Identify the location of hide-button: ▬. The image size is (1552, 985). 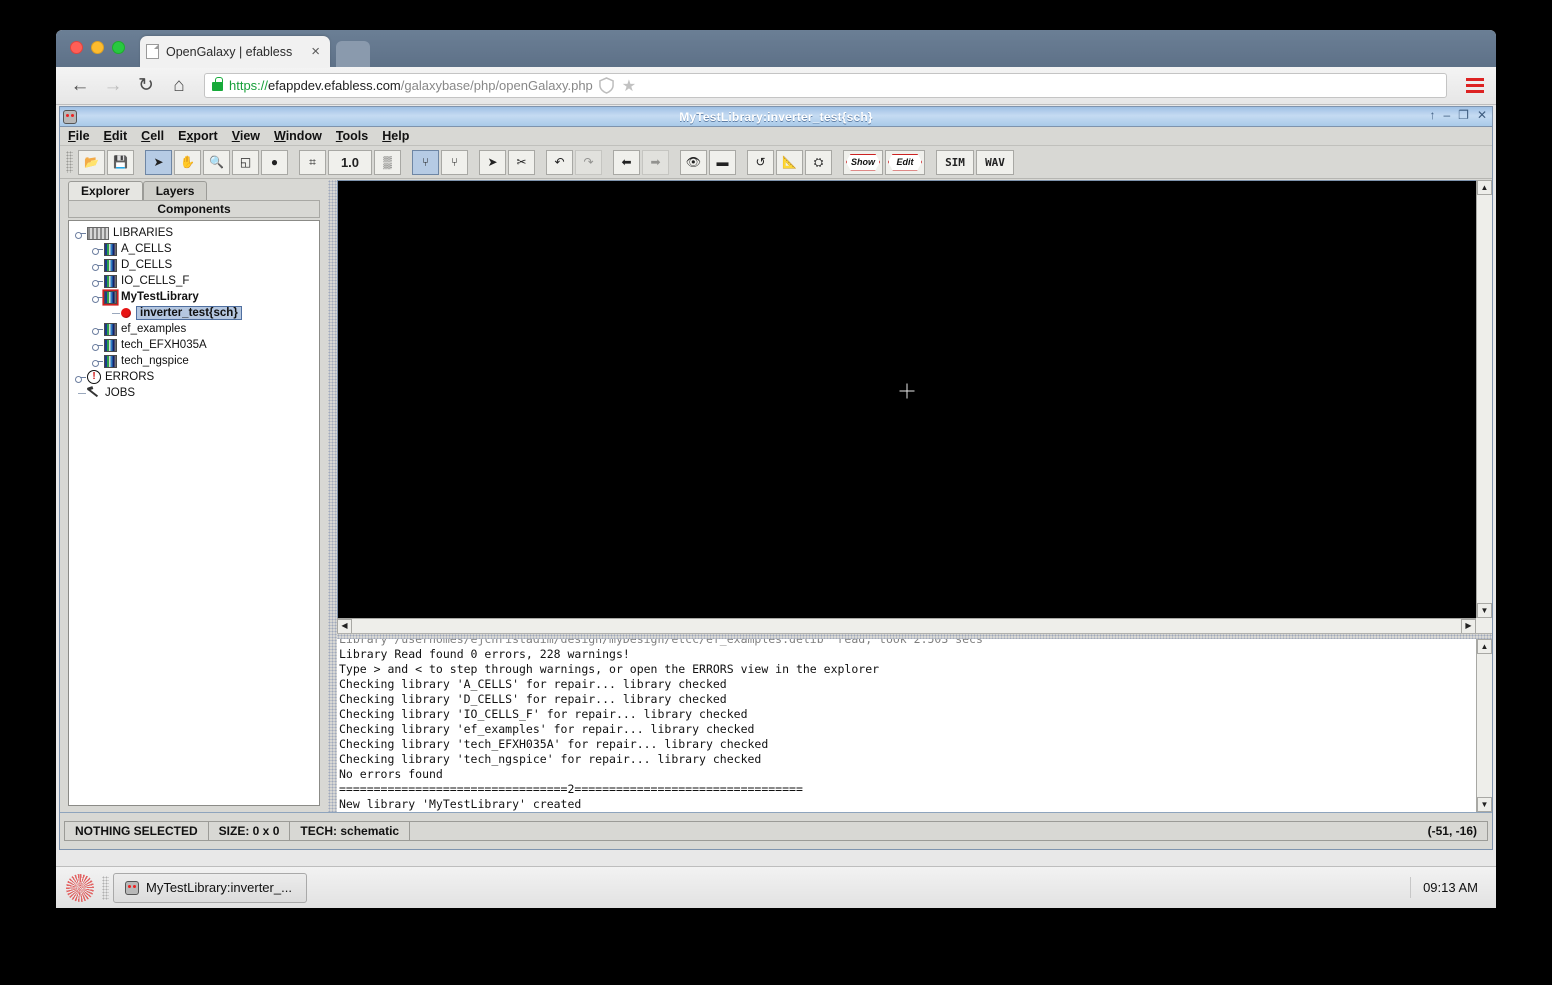
(722, 162).